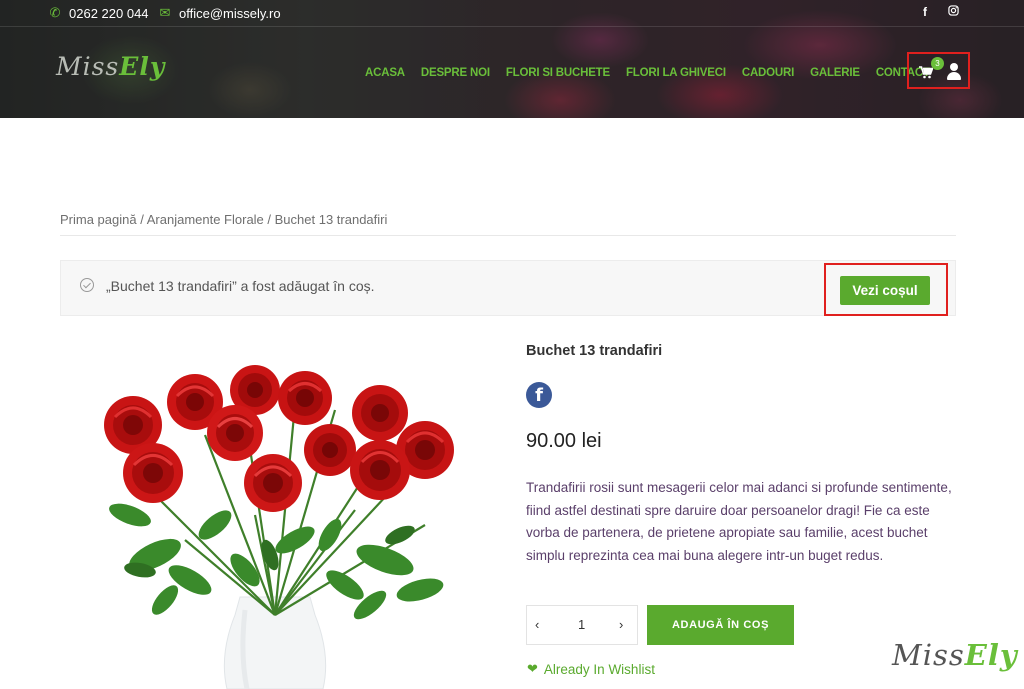  I want to click on quantity-decrease-button: ‹, so click(537, 624).